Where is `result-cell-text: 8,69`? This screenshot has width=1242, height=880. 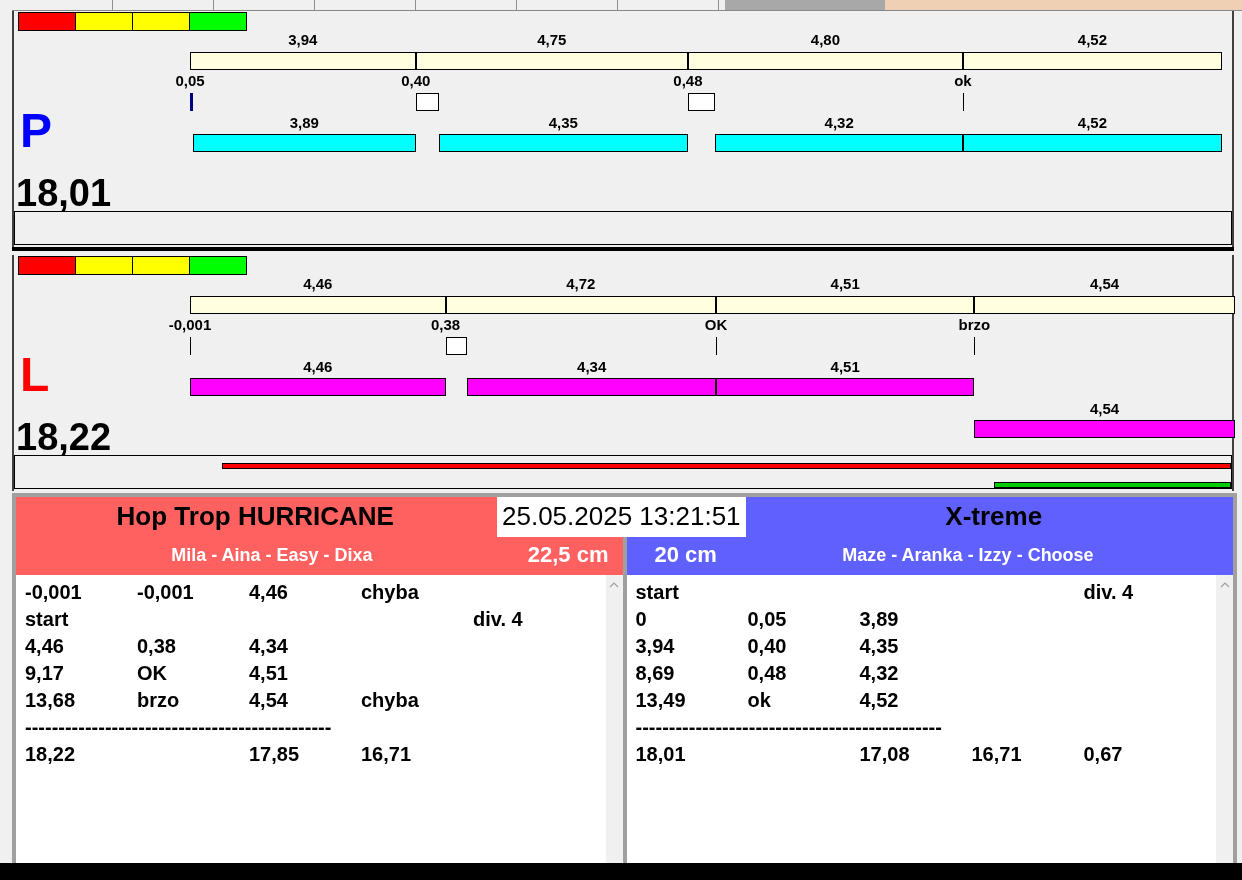 result-cell-text: 8,69 is located at coordinates (655, 673).